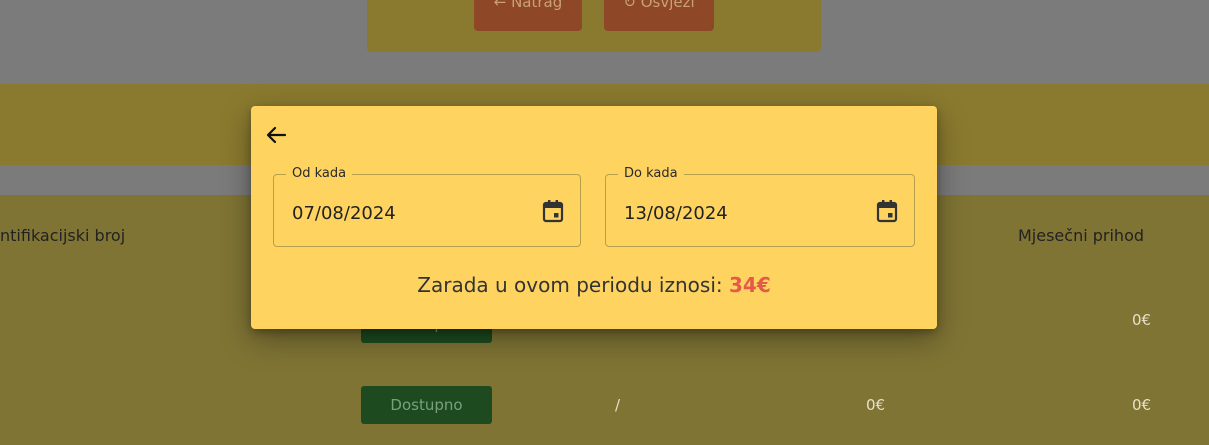 Image resolution: width=1209 pixels, height=445 pixels. What do you see at coordinates (528, 15) in the screenshot?
I see `back-button-bg: ← Natrag` at bounding box center [528, 15].